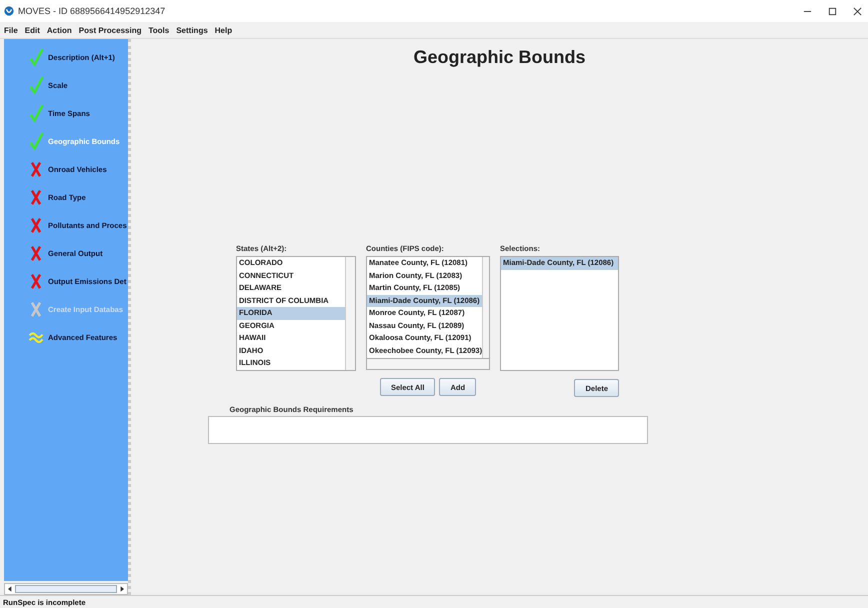 Image resolution: width=868 pixels, height=608 pixels. What do you see at coordinates (428, 307) in the screenshot?
I see `counties-list` at bounding box center [428, 307].